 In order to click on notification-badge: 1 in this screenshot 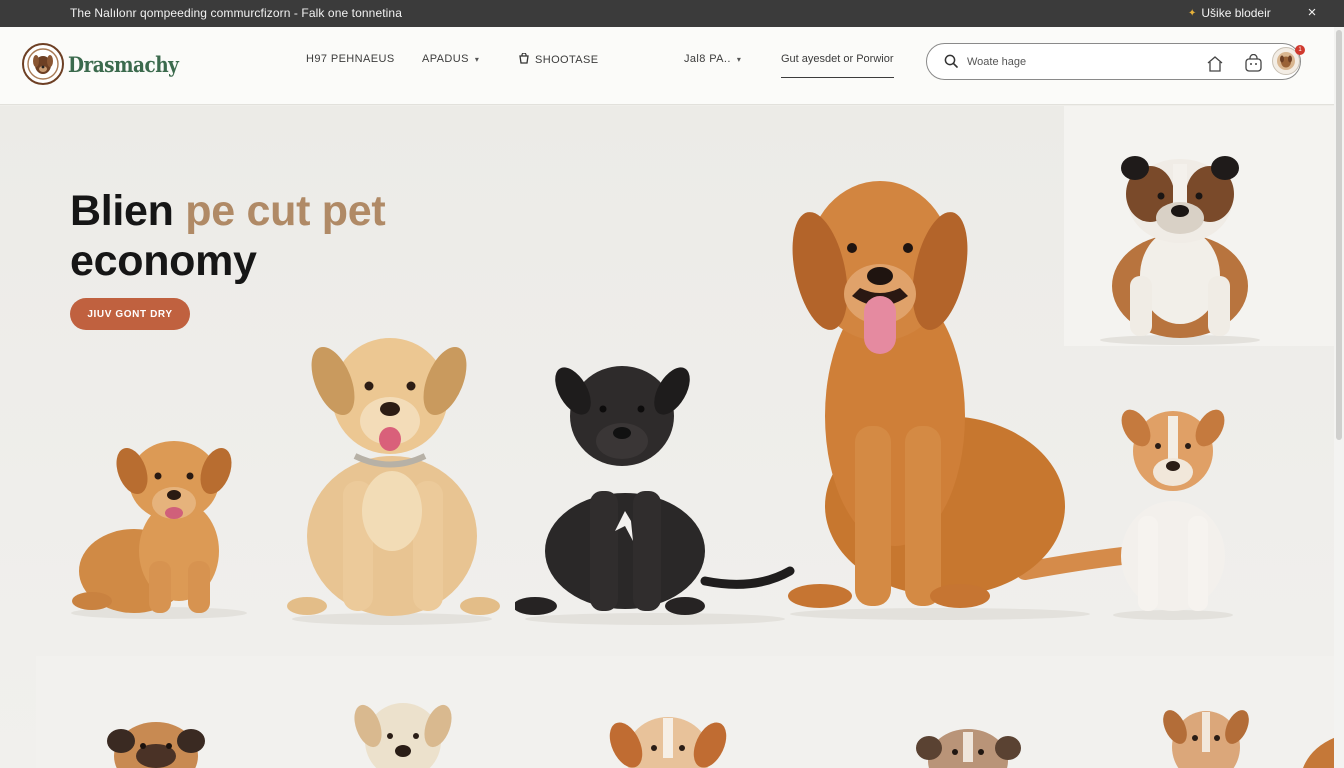, I will do `click(1300, 50)`.